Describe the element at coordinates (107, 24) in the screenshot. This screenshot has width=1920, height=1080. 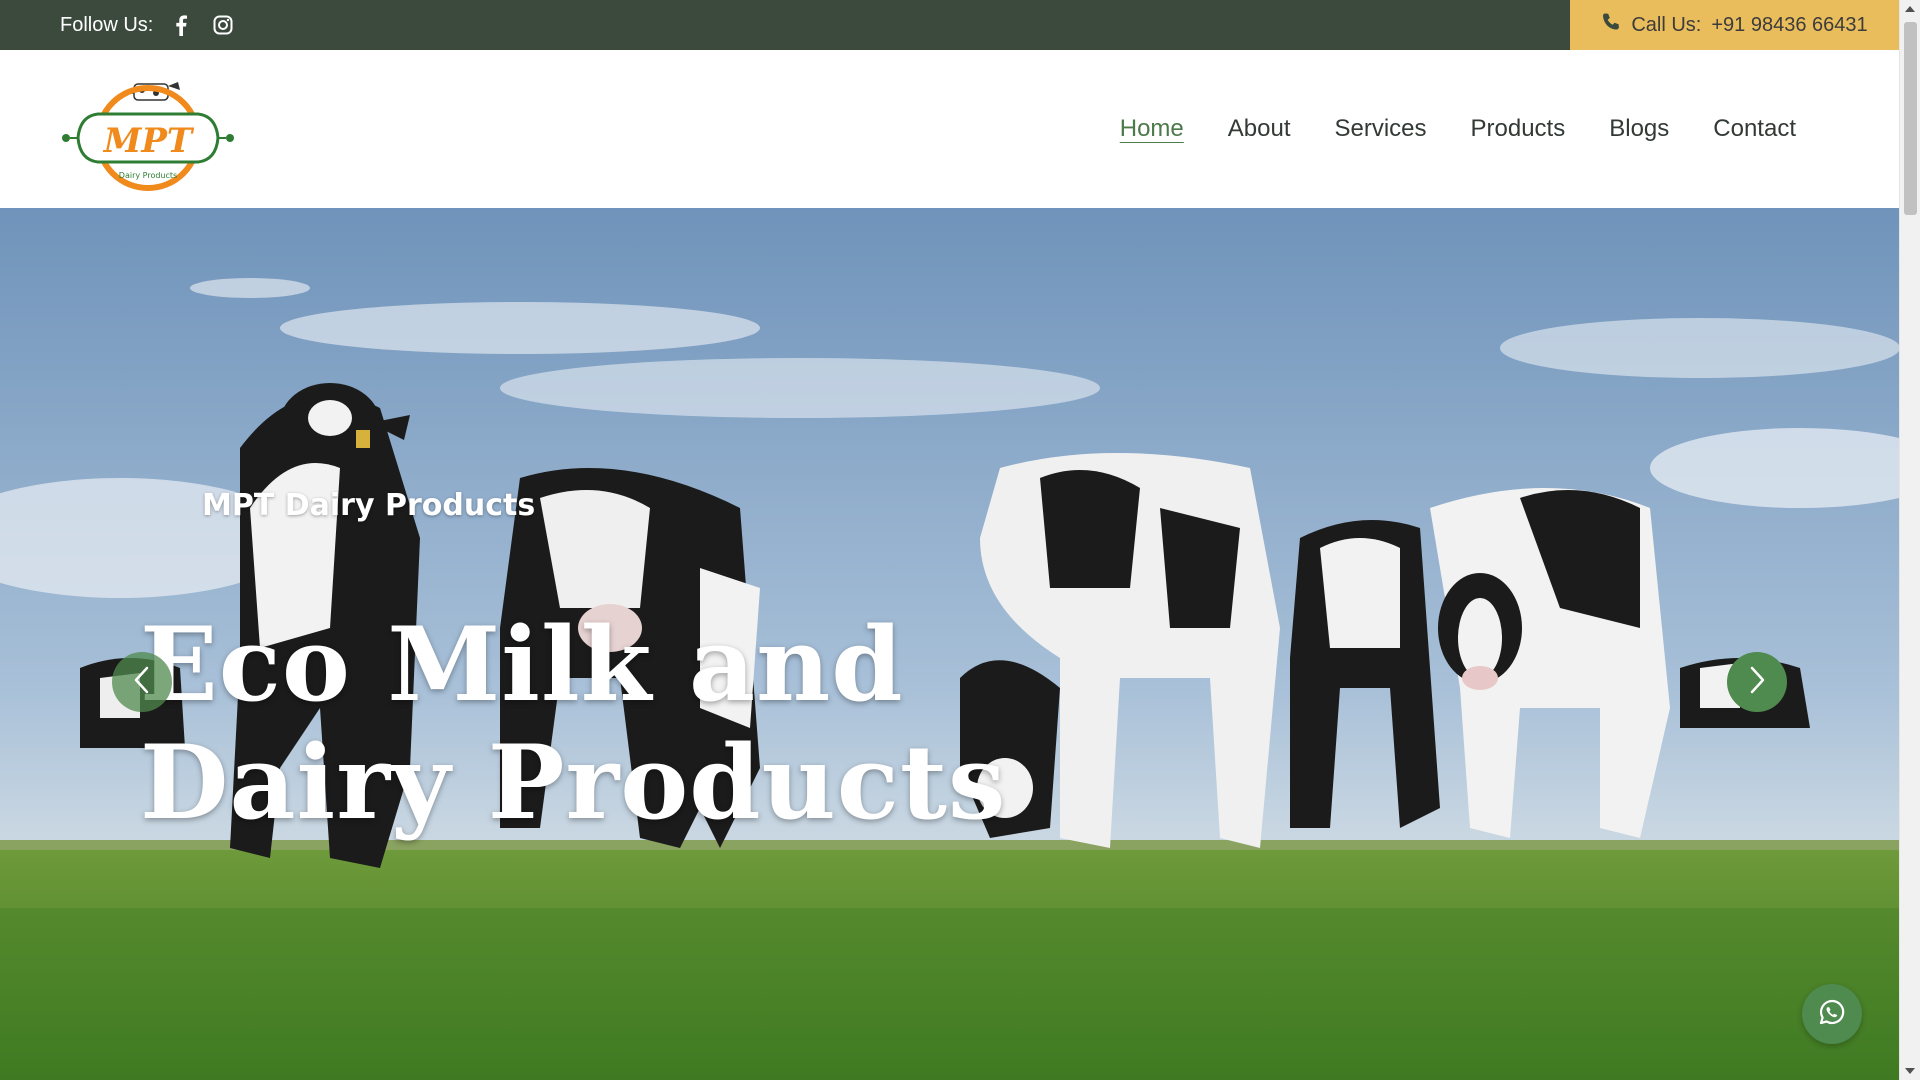
I see `follow-us-label: Follow Us:` at that location.